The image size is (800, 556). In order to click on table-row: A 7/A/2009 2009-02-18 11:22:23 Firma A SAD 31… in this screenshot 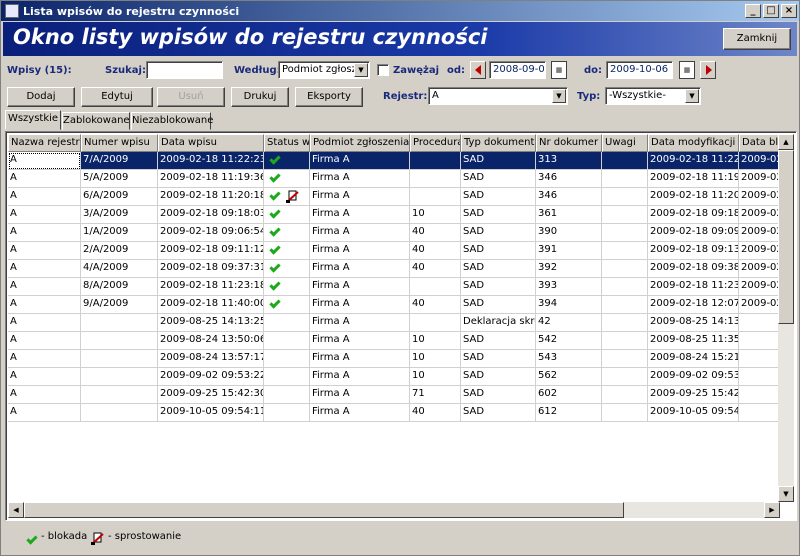, I will do `click(393, 161)`.